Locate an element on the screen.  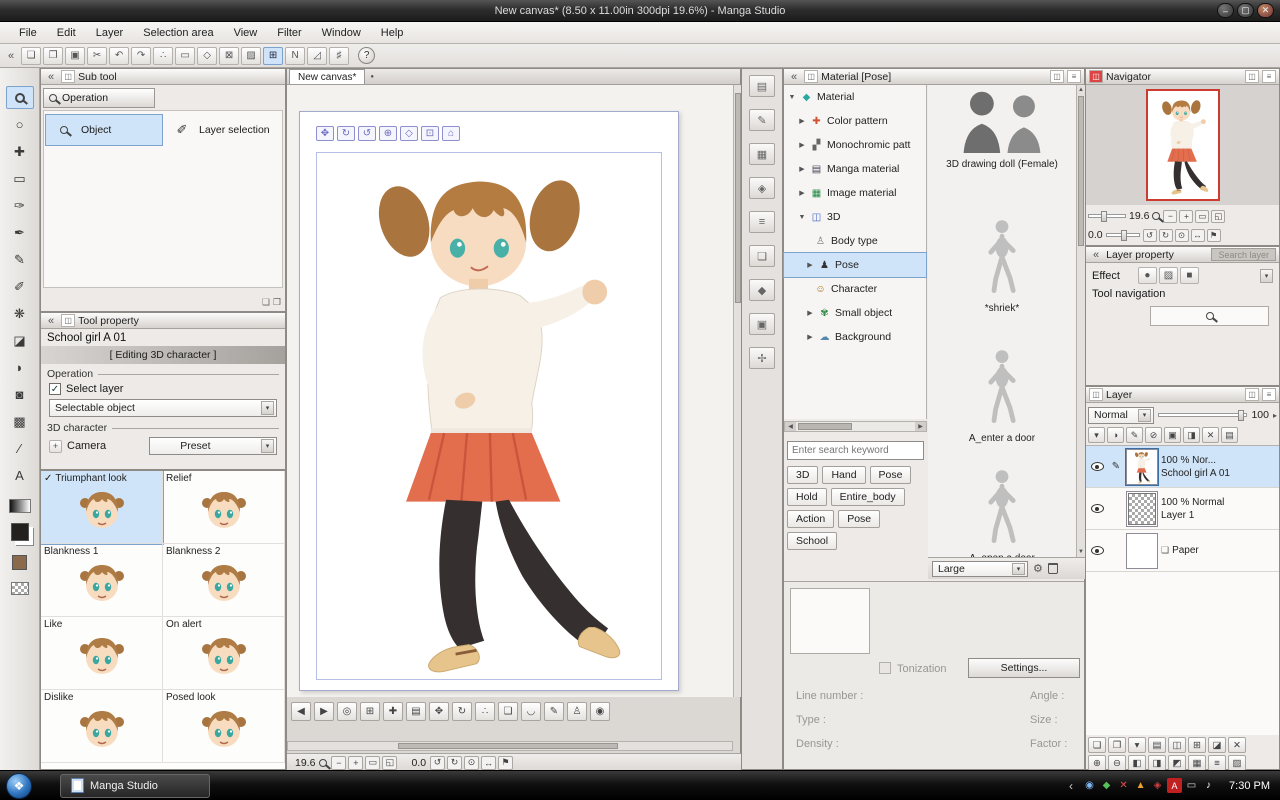
layer-toolbar-icon: ⊘ is located at coordinates (1153, 435).